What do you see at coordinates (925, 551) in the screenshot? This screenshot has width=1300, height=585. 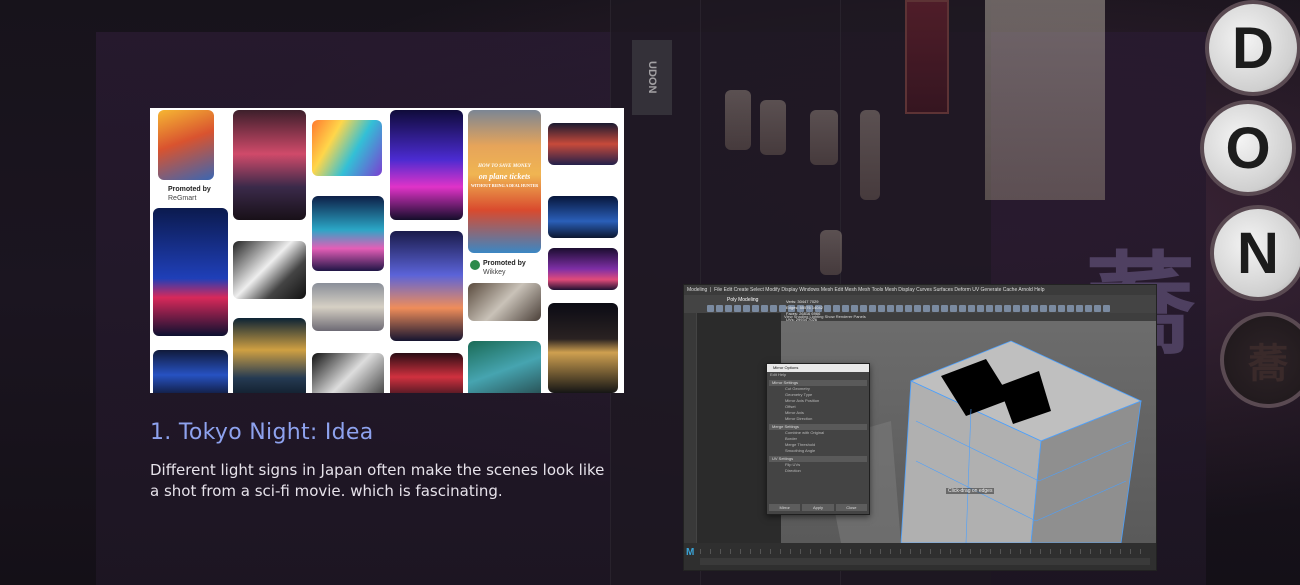 I see `time-slider` at bounding box center [925, 551].